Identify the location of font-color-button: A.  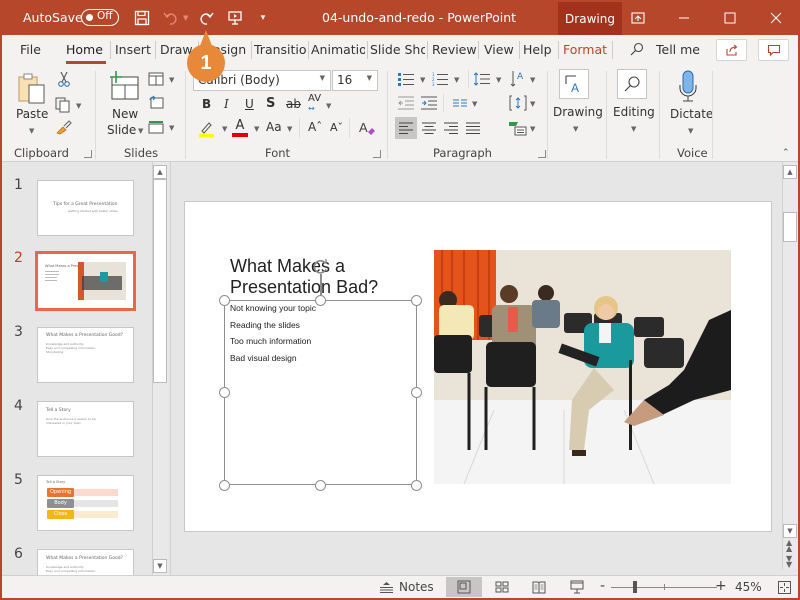
(240, 128).